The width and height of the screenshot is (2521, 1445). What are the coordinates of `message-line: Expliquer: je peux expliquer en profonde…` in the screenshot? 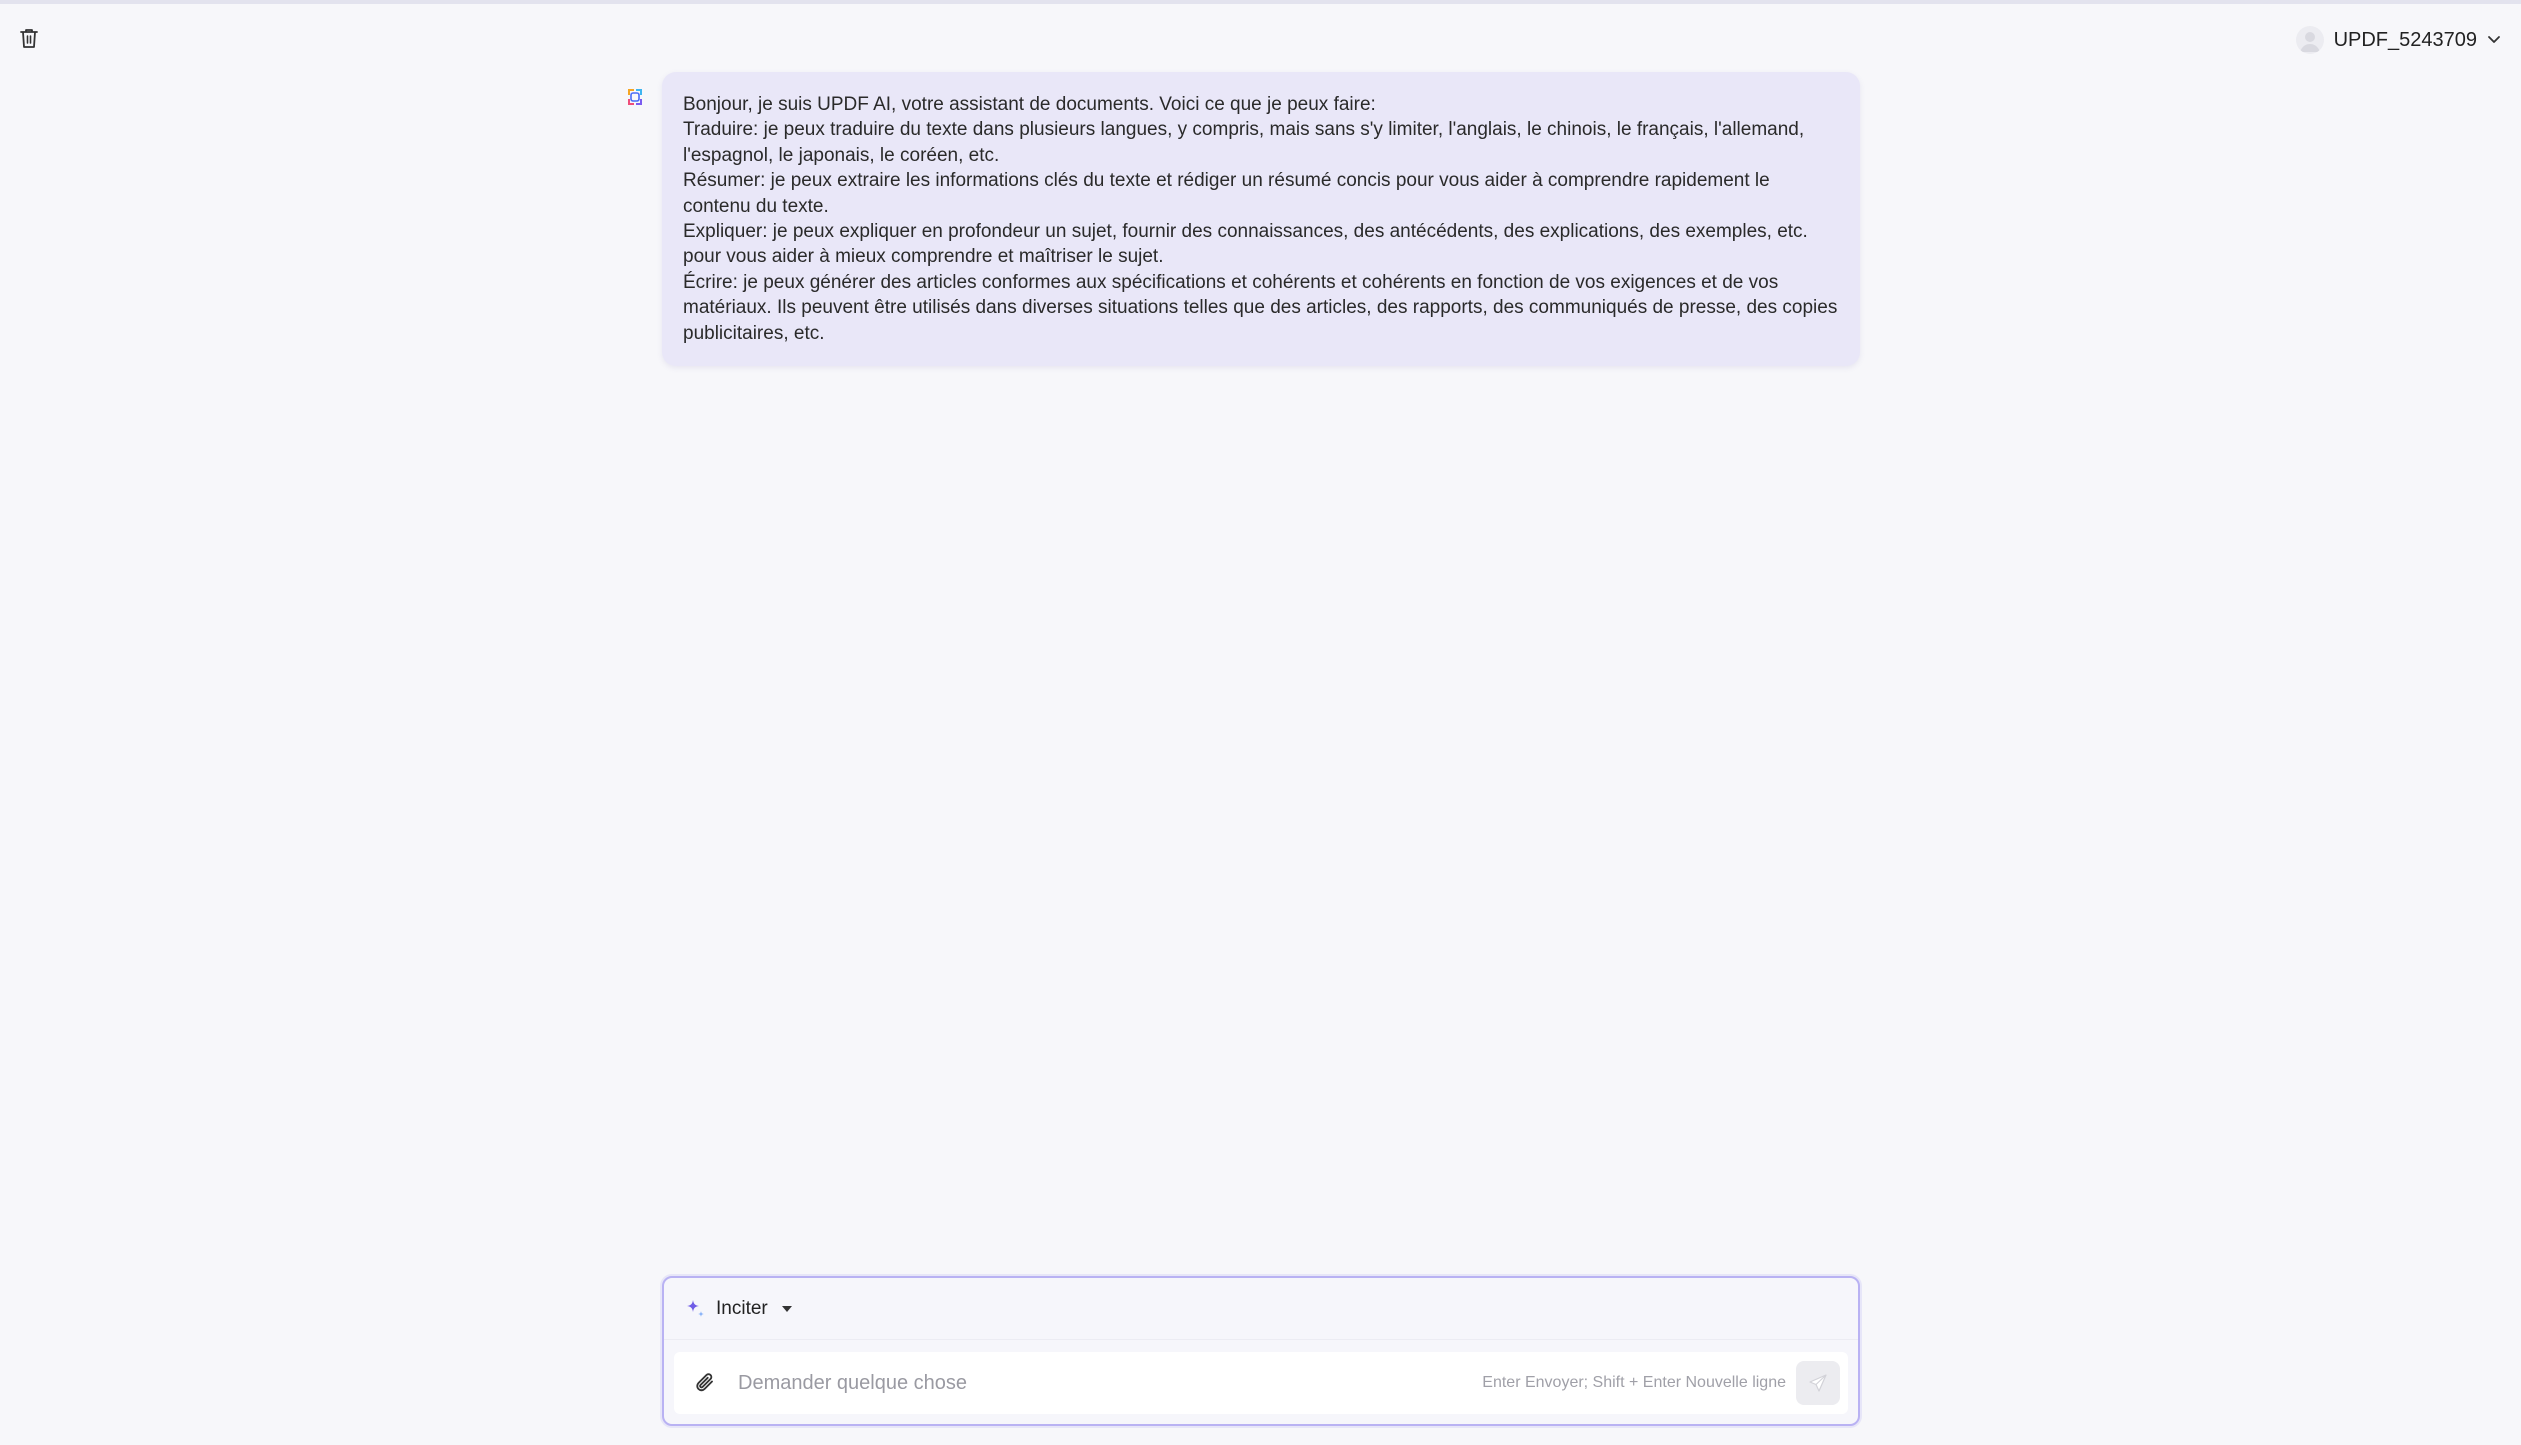 It's located at (1245, 244).